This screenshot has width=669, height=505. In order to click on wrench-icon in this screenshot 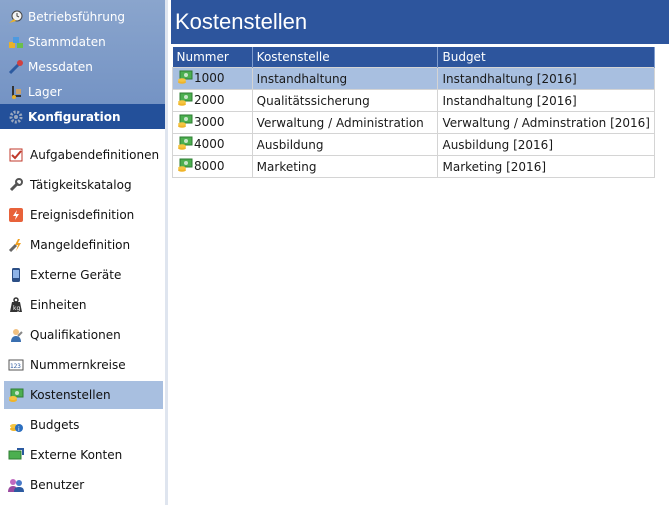, I will do `click(16, 185)`.